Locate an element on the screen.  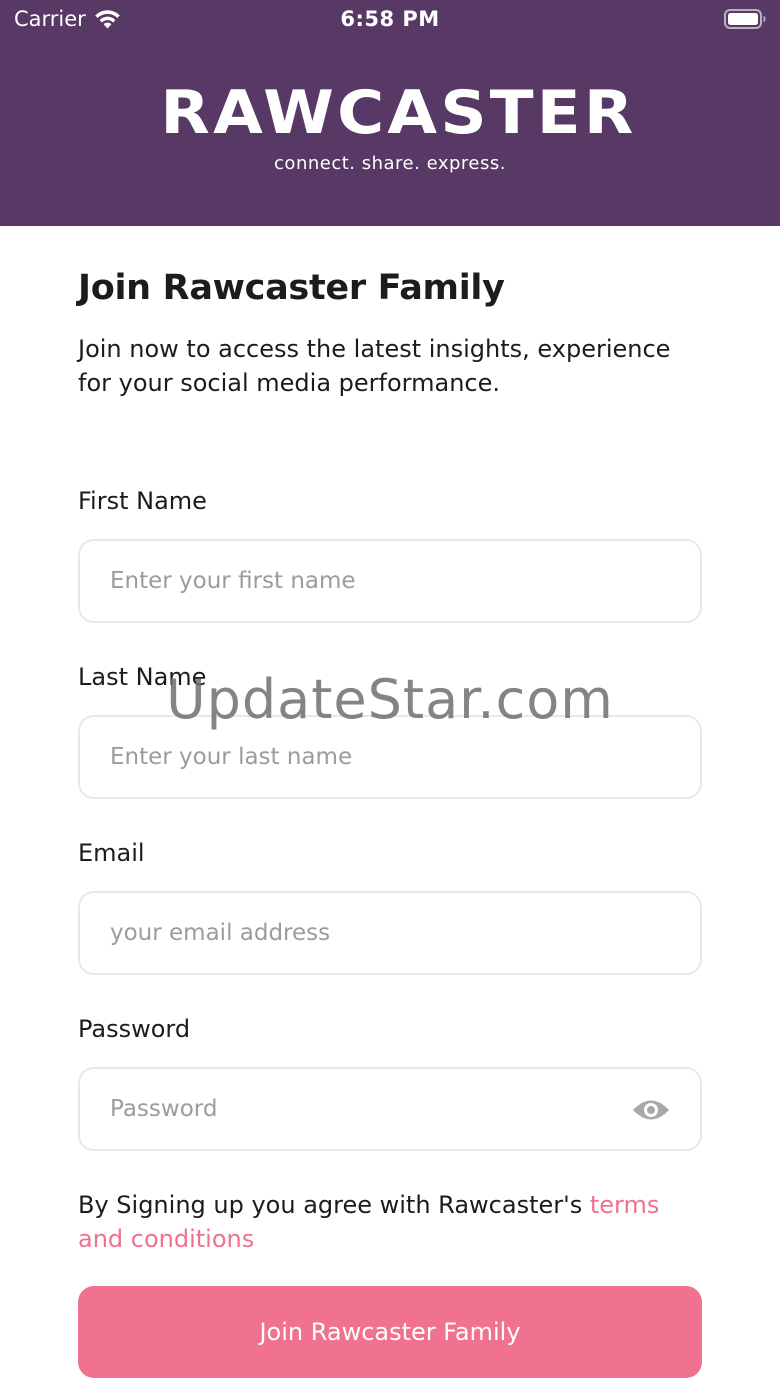
join-button: Join Rawcaster Family is located at coordinates (390, 1332).